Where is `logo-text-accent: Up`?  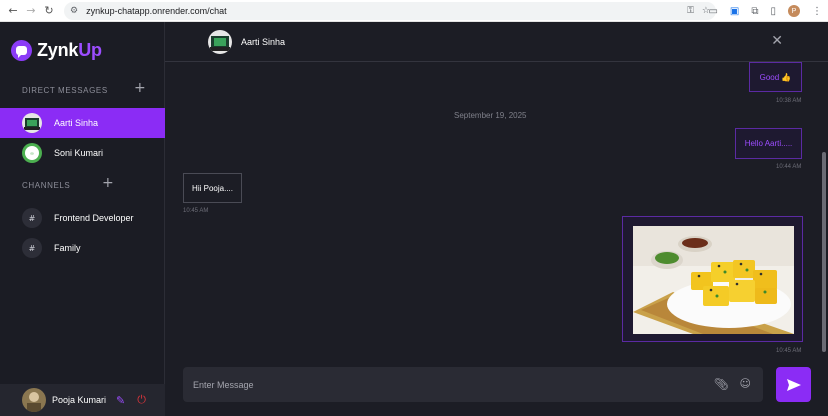
logo-text-accent: Up is located at coordinates (90, 50).